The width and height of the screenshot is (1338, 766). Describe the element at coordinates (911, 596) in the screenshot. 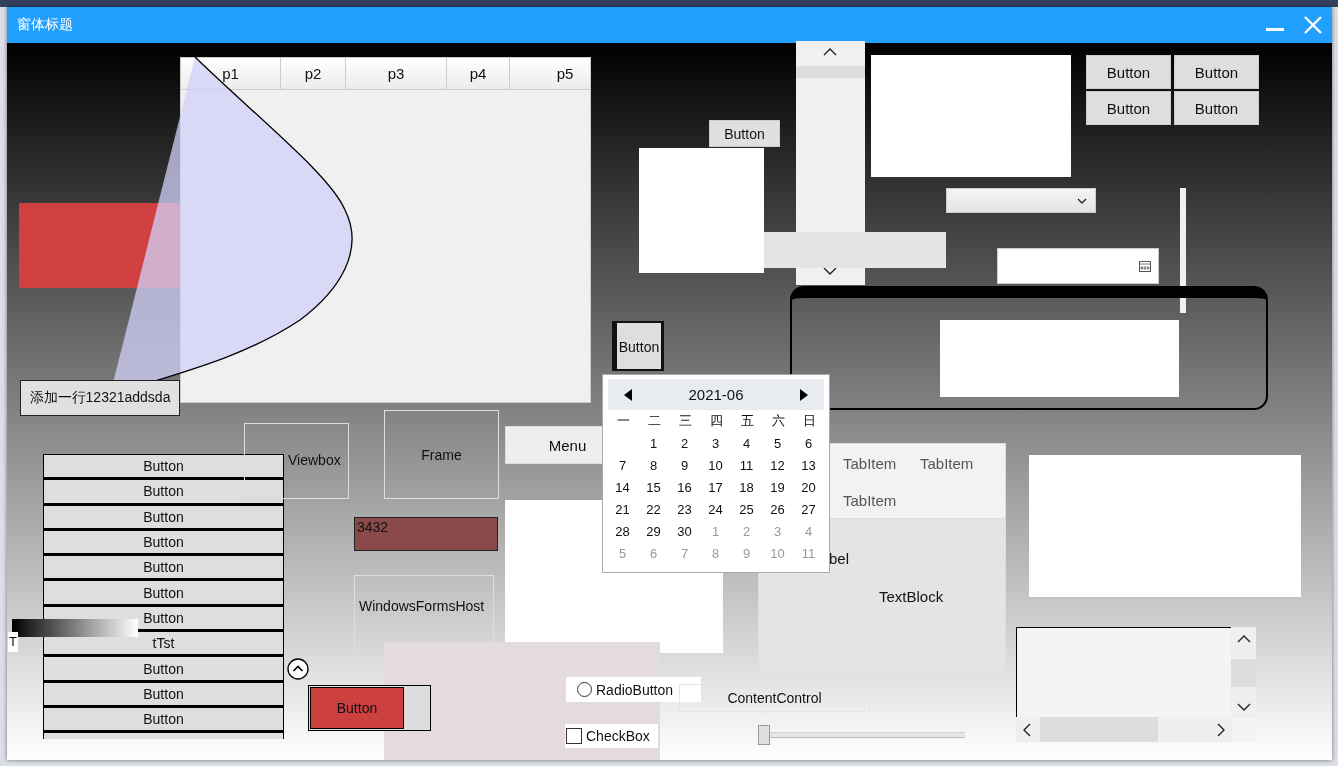

I see `content-text: TextBlock` at that location.